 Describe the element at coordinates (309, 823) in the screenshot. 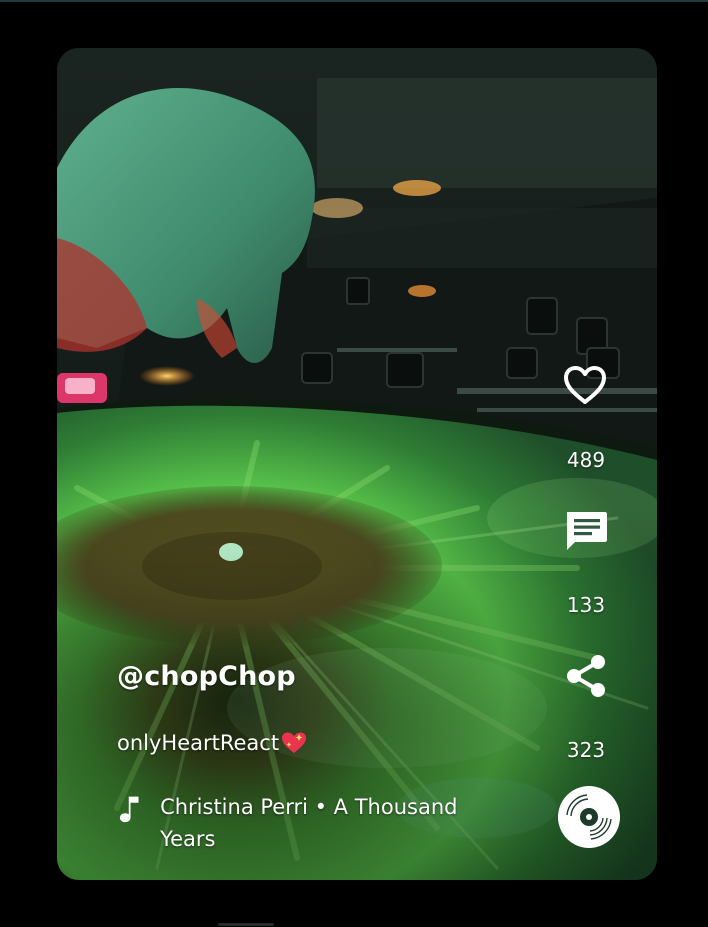

I see `music-track-title: Christina Perri • A Thousand Years` at that location.